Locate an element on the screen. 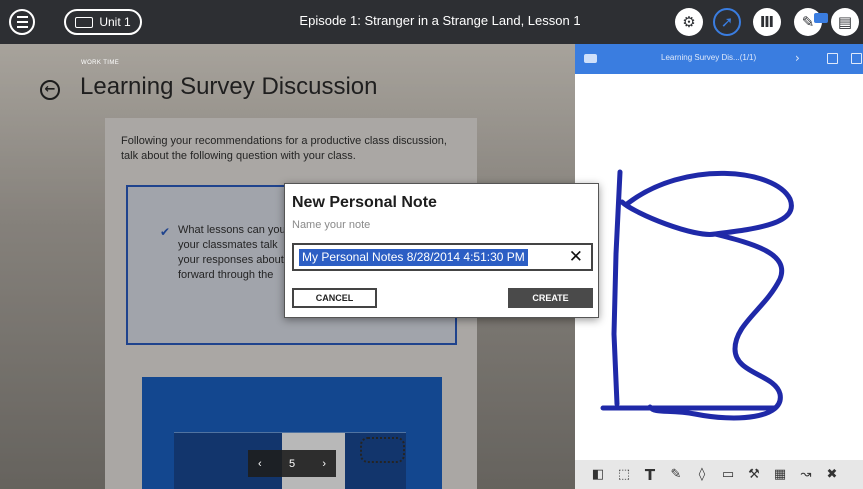 This screenshot has width=863, height=489. notes-icon: ✎ is located at coordinates (811, 22).